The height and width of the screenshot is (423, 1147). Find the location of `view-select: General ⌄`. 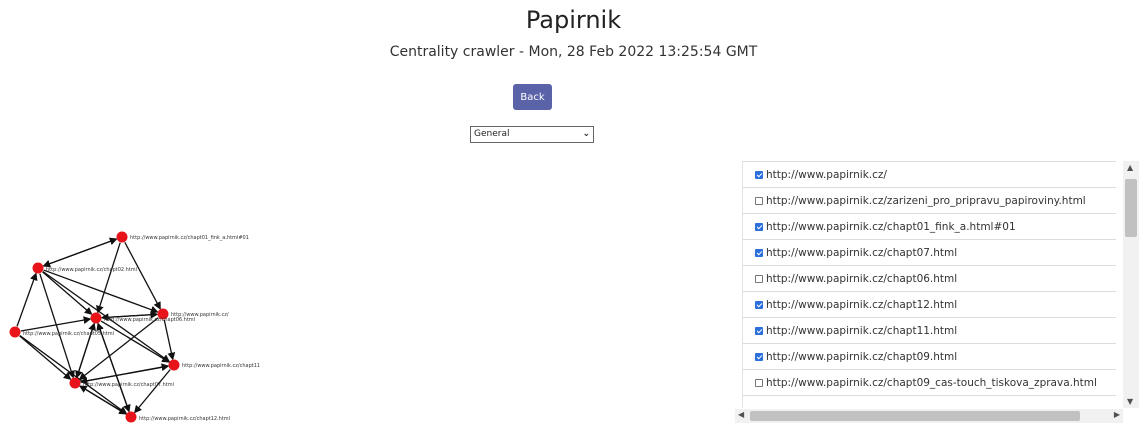

view-select: General ⌄ is located at coordinates (532, 134).